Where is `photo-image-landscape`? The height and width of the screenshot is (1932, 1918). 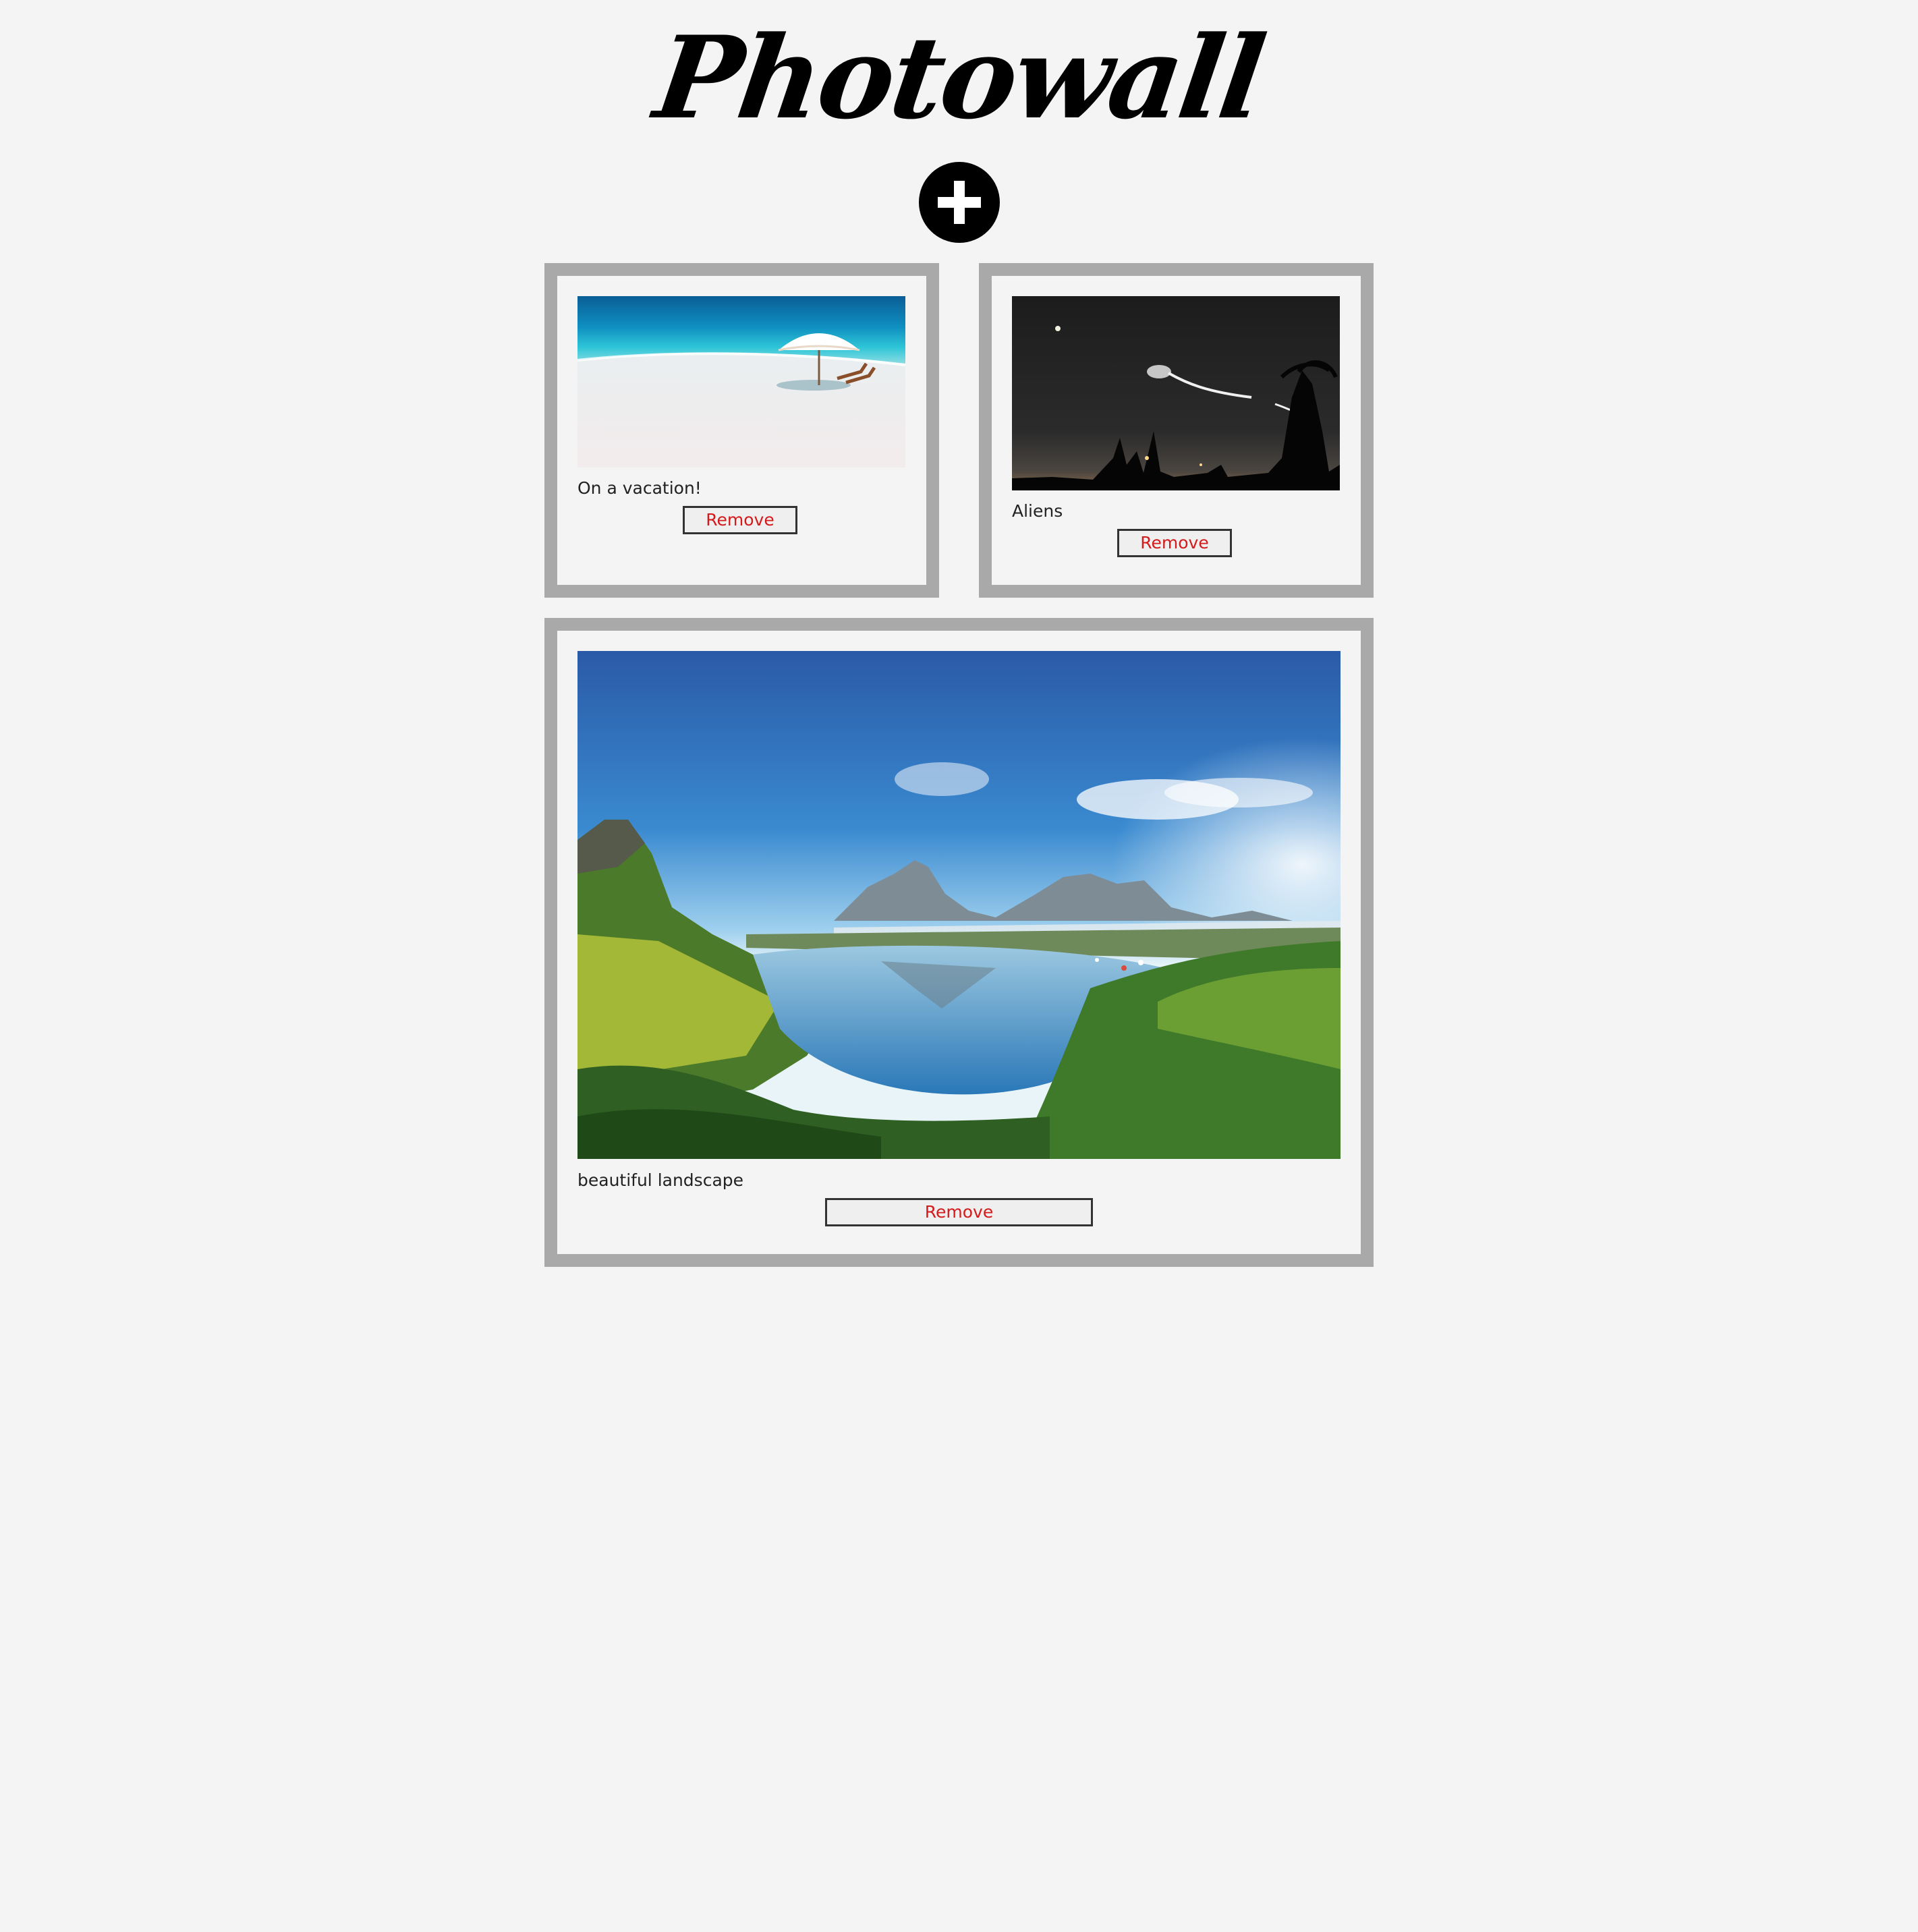 photo-image-landscape is located at coordinates (959, 905).